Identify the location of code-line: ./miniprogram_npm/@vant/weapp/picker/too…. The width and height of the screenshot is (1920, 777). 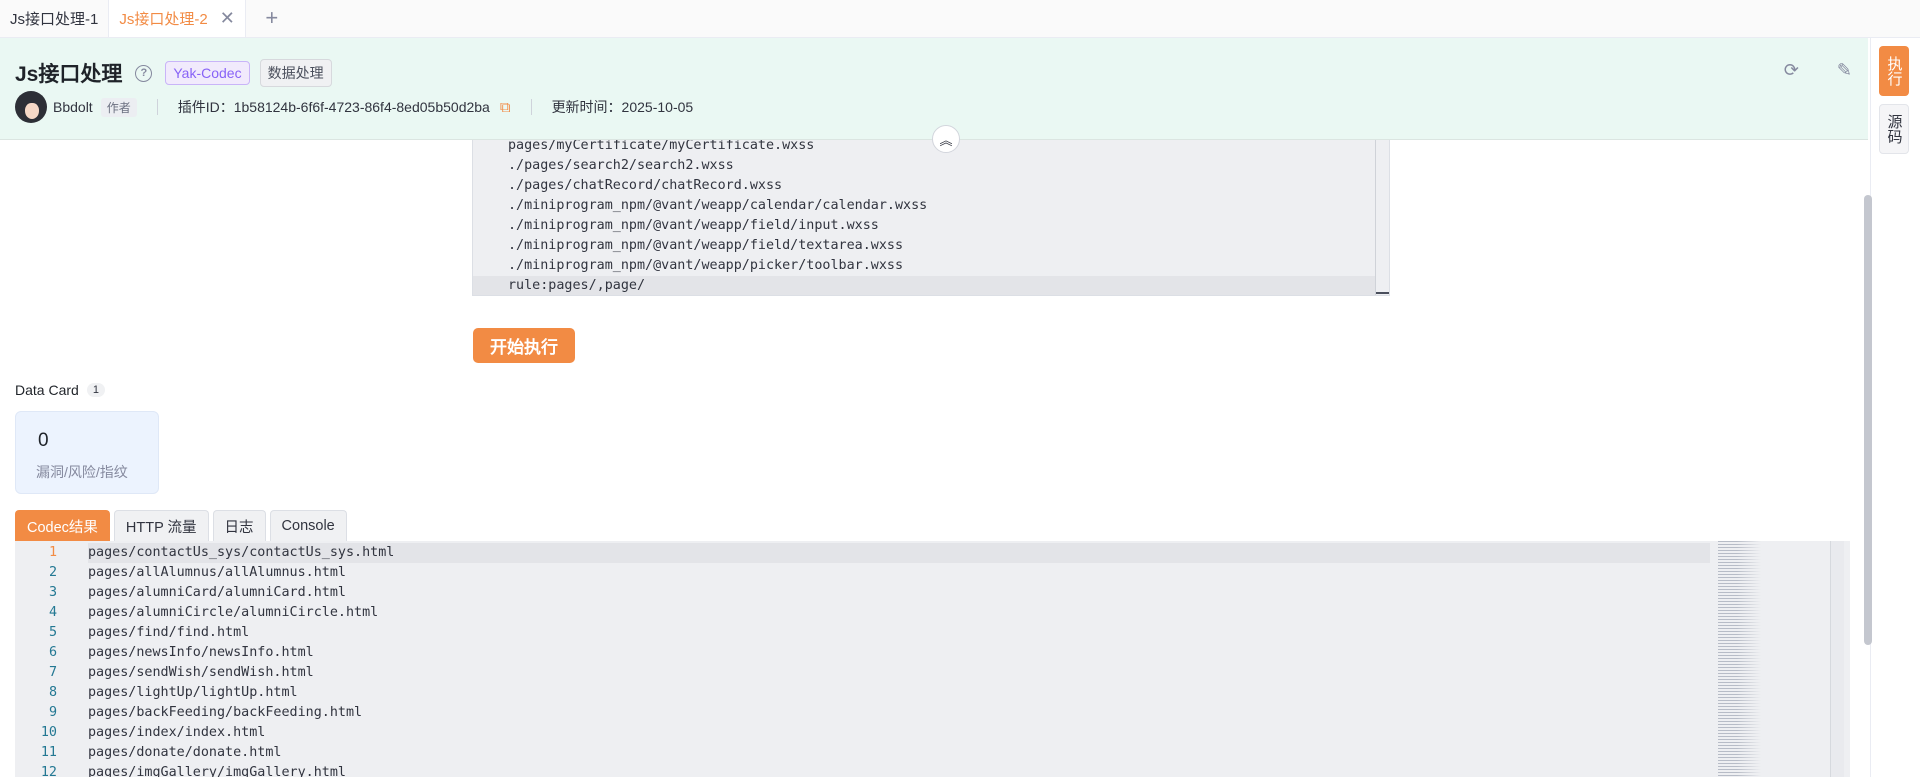
(706, 265).